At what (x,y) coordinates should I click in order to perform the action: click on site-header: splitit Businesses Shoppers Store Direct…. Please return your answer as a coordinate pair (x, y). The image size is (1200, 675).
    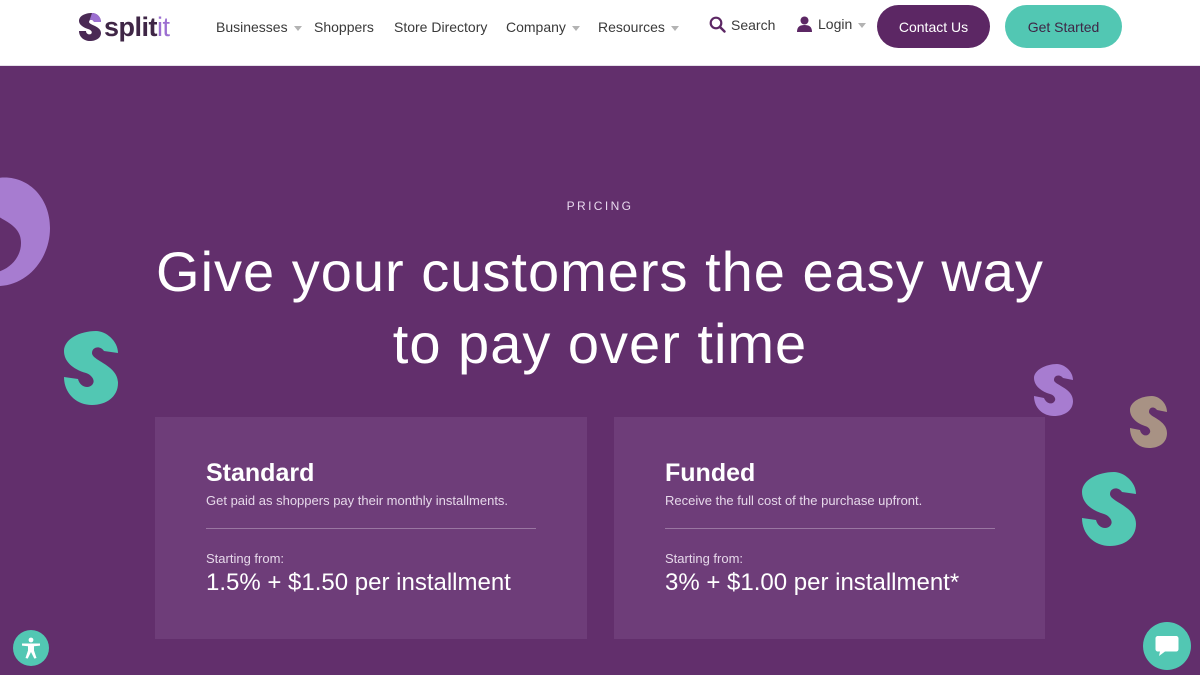
    Looking at the image, I should click on (600, 33).